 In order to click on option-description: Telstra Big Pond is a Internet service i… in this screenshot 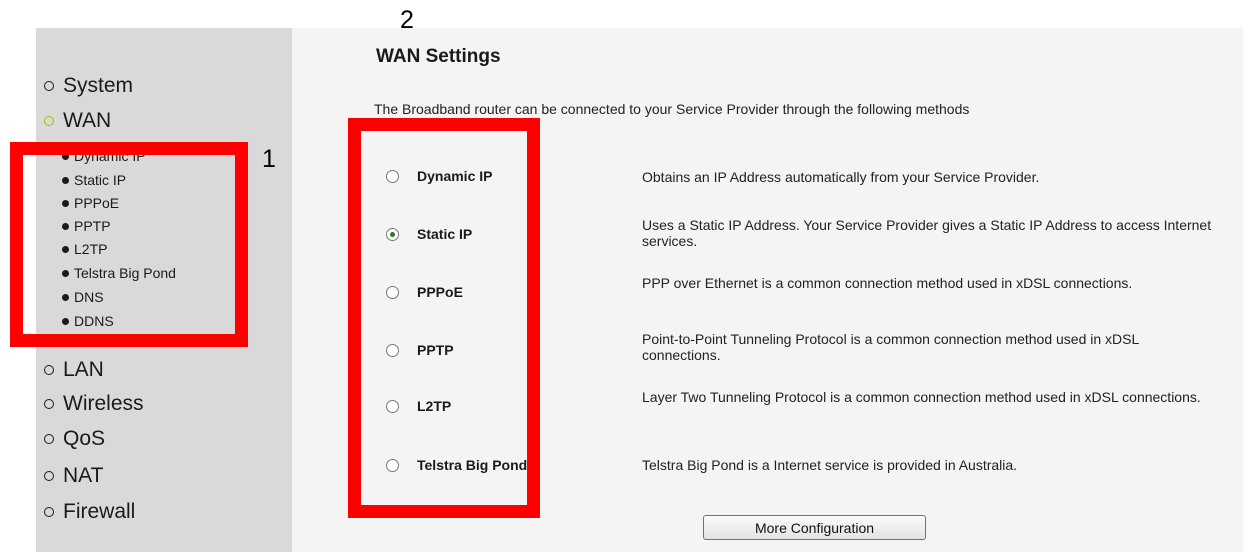, I will do `click(830, 465)`.